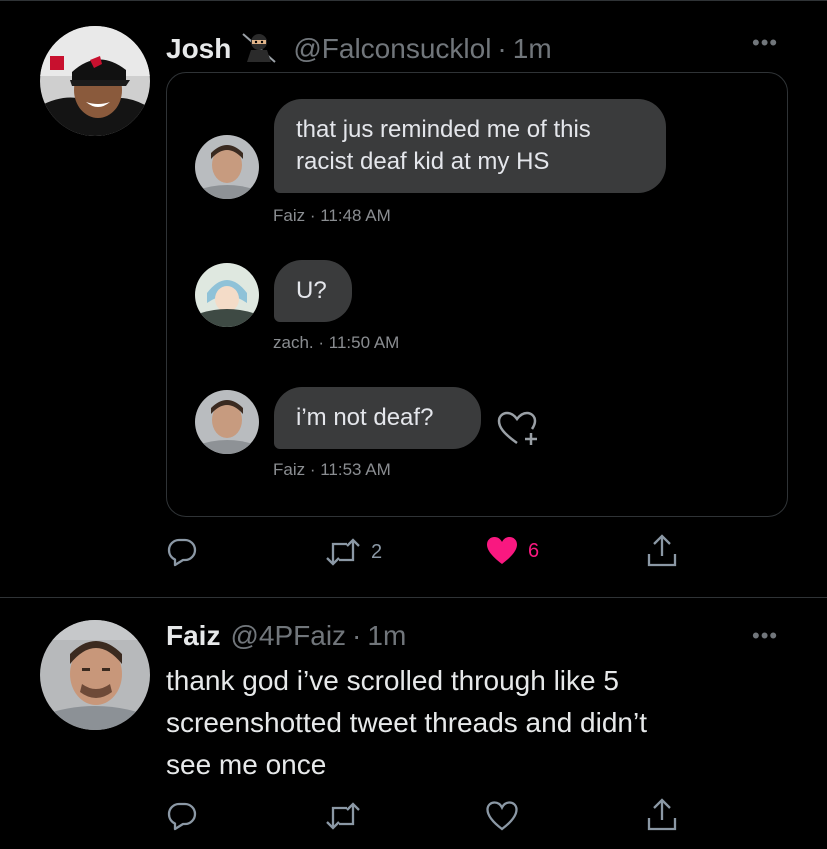 The width and height of the screenshot is (827, 849). I want to click on tweet2-like-button, so click(507, 816).